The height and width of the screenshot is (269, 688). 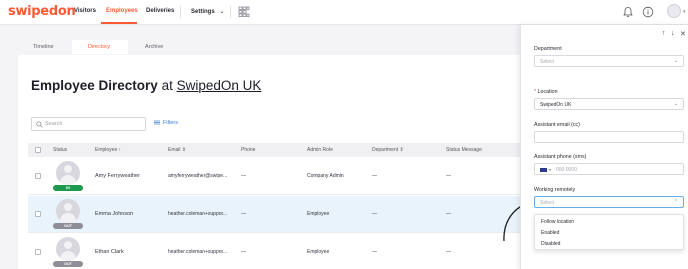 I want to click on status-badge: IN, so click(x=68, y=188).